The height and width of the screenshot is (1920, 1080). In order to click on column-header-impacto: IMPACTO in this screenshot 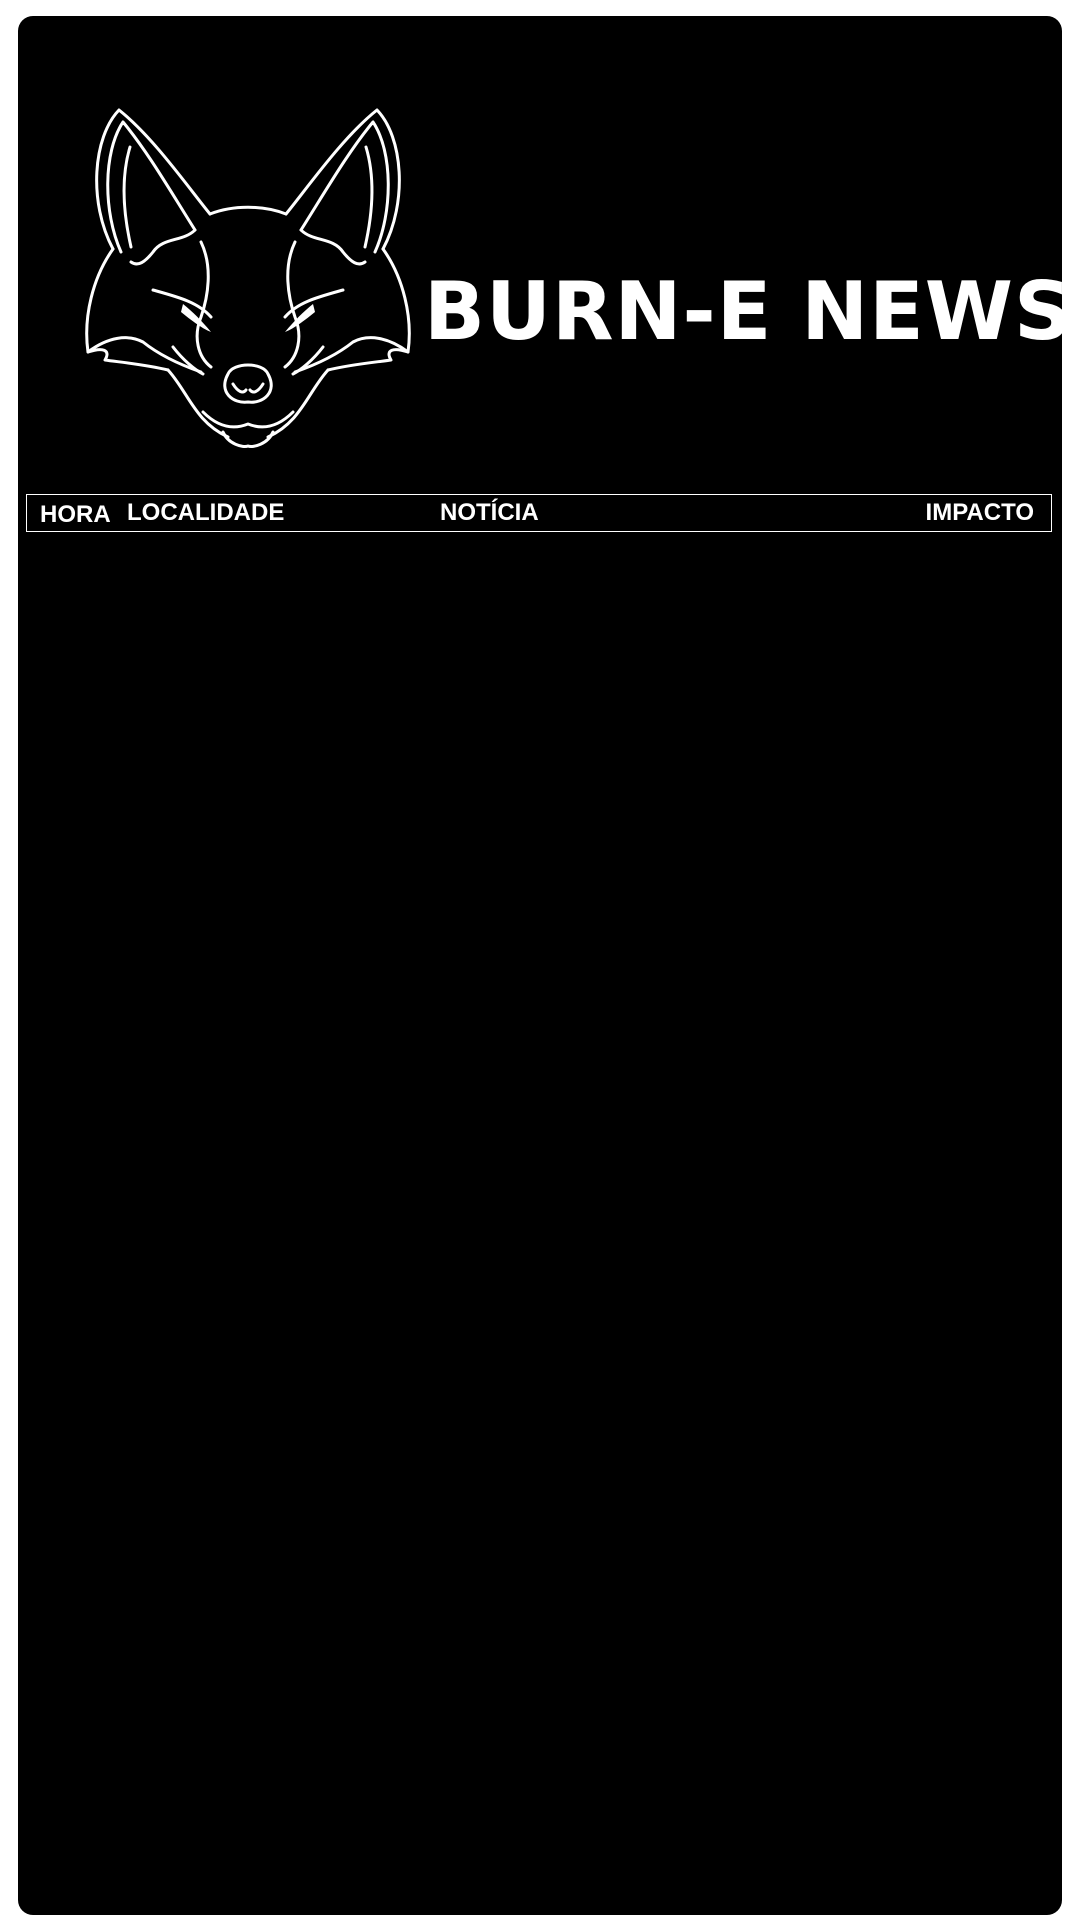, I will do `click(979, 512)`.